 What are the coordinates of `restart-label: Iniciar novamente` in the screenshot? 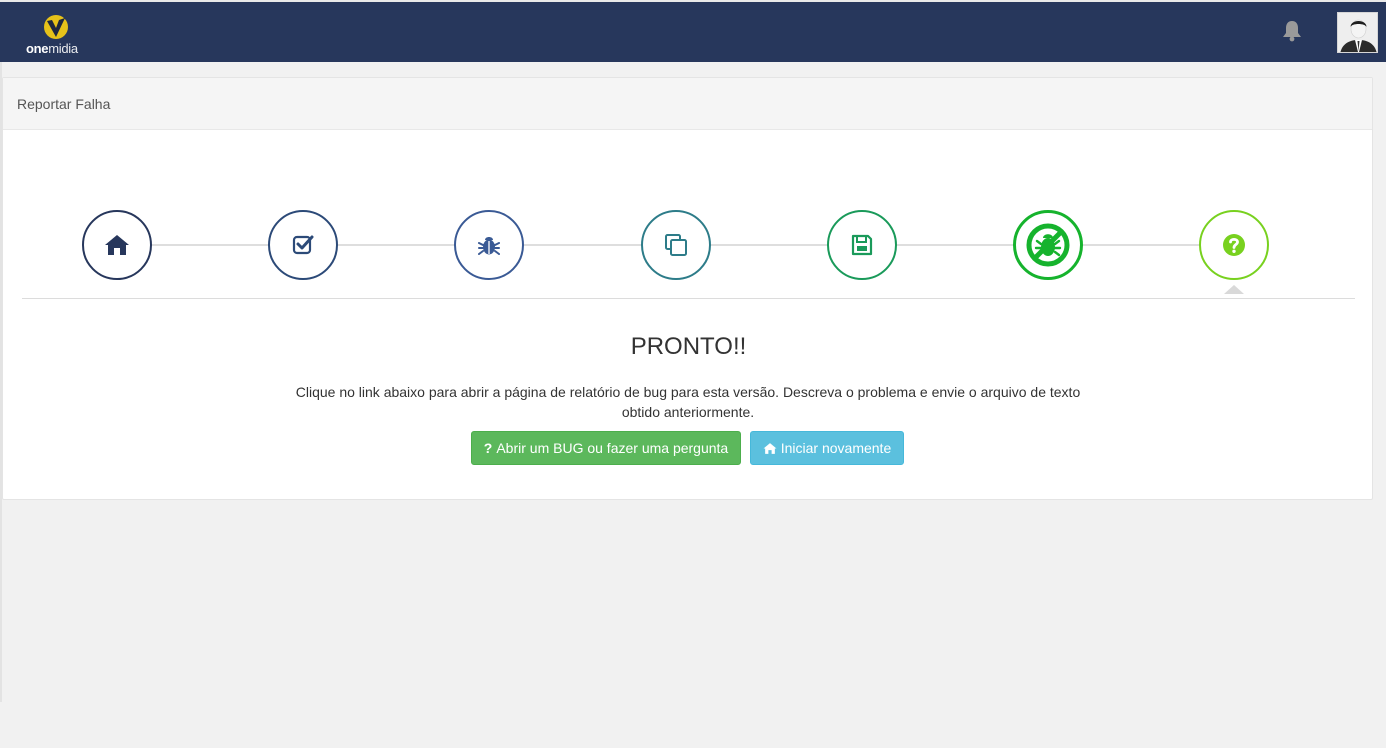 It's located at (836, 448).